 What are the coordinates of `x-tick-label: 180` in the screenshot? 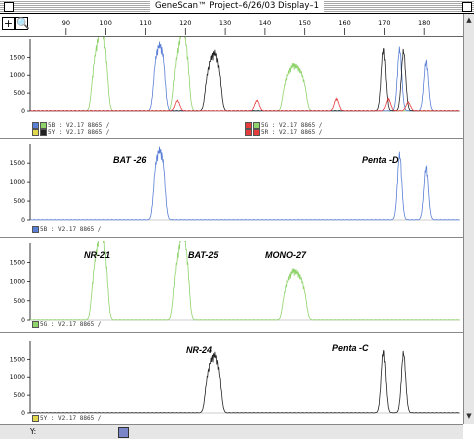 It's located at (424, 23).